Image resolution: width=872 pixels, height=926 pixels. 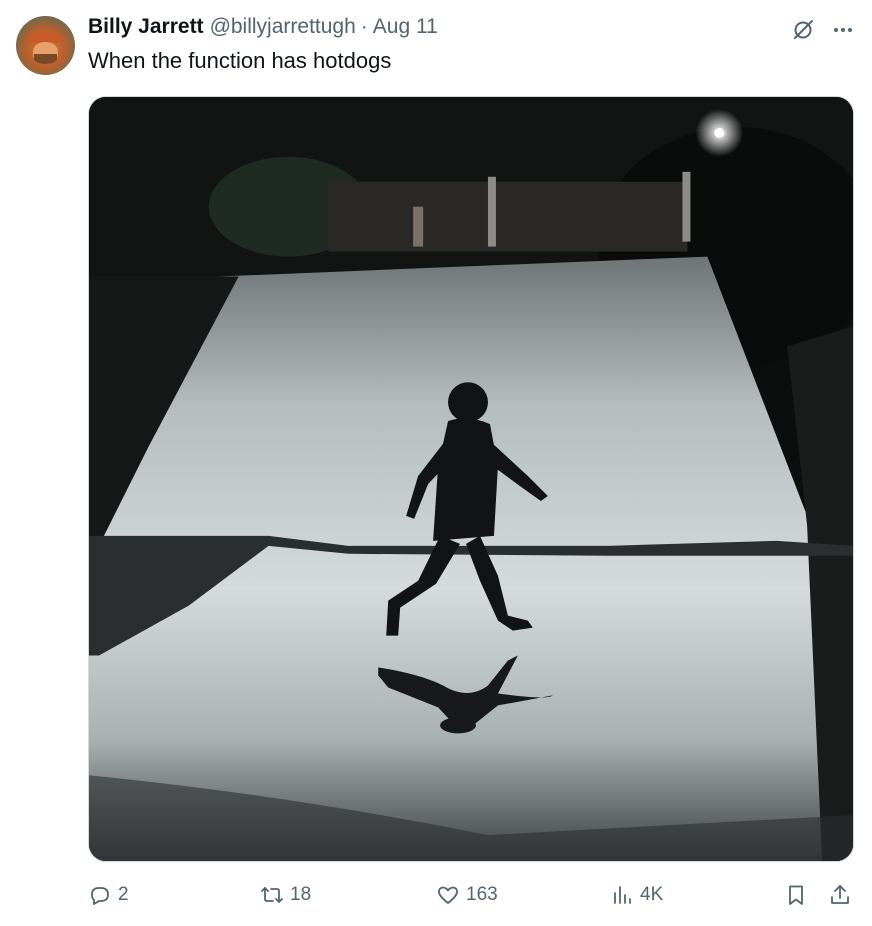 I want to click on like-button: 163, so click(x=467, y=895).